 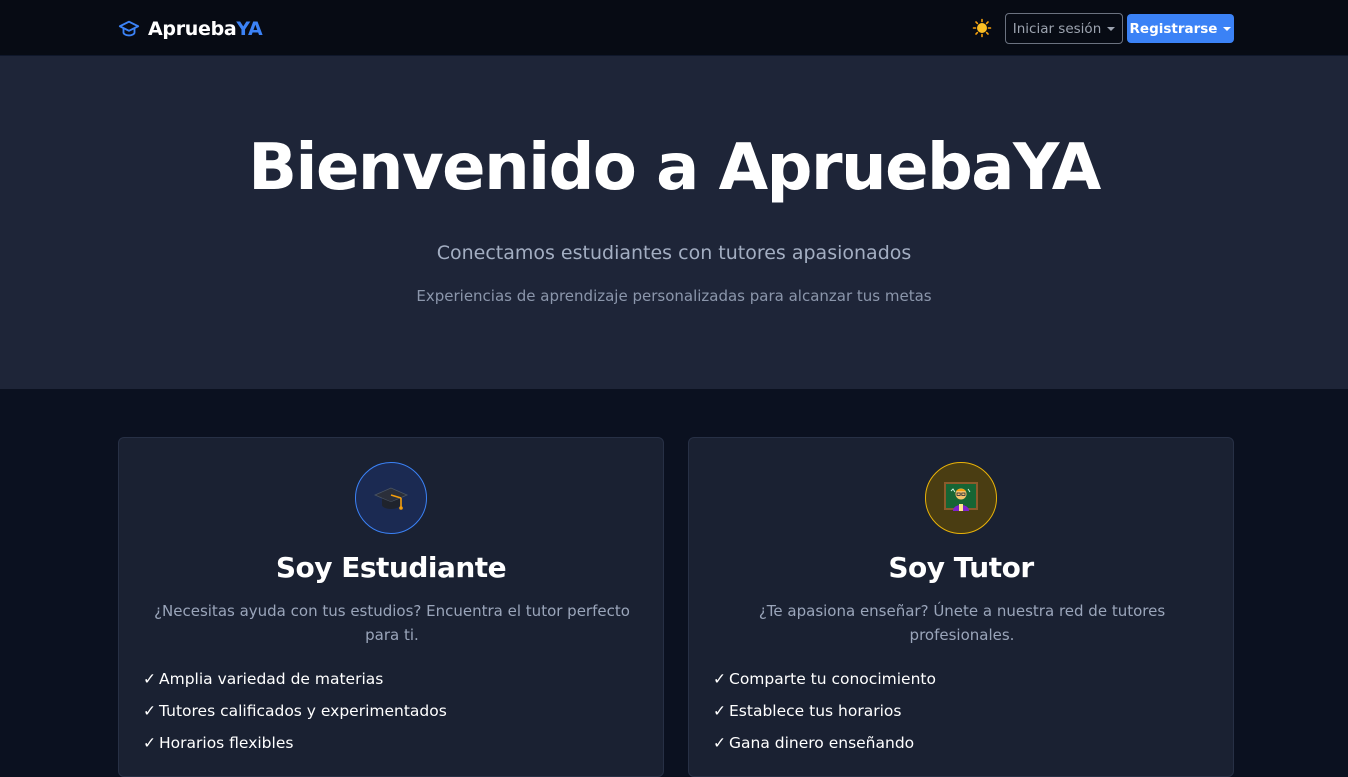 What do you see at coordinates (295, 750) in the screenshot?
I see `list-item: ✓ Horarios flexibles` at bounding box center [295, 750].